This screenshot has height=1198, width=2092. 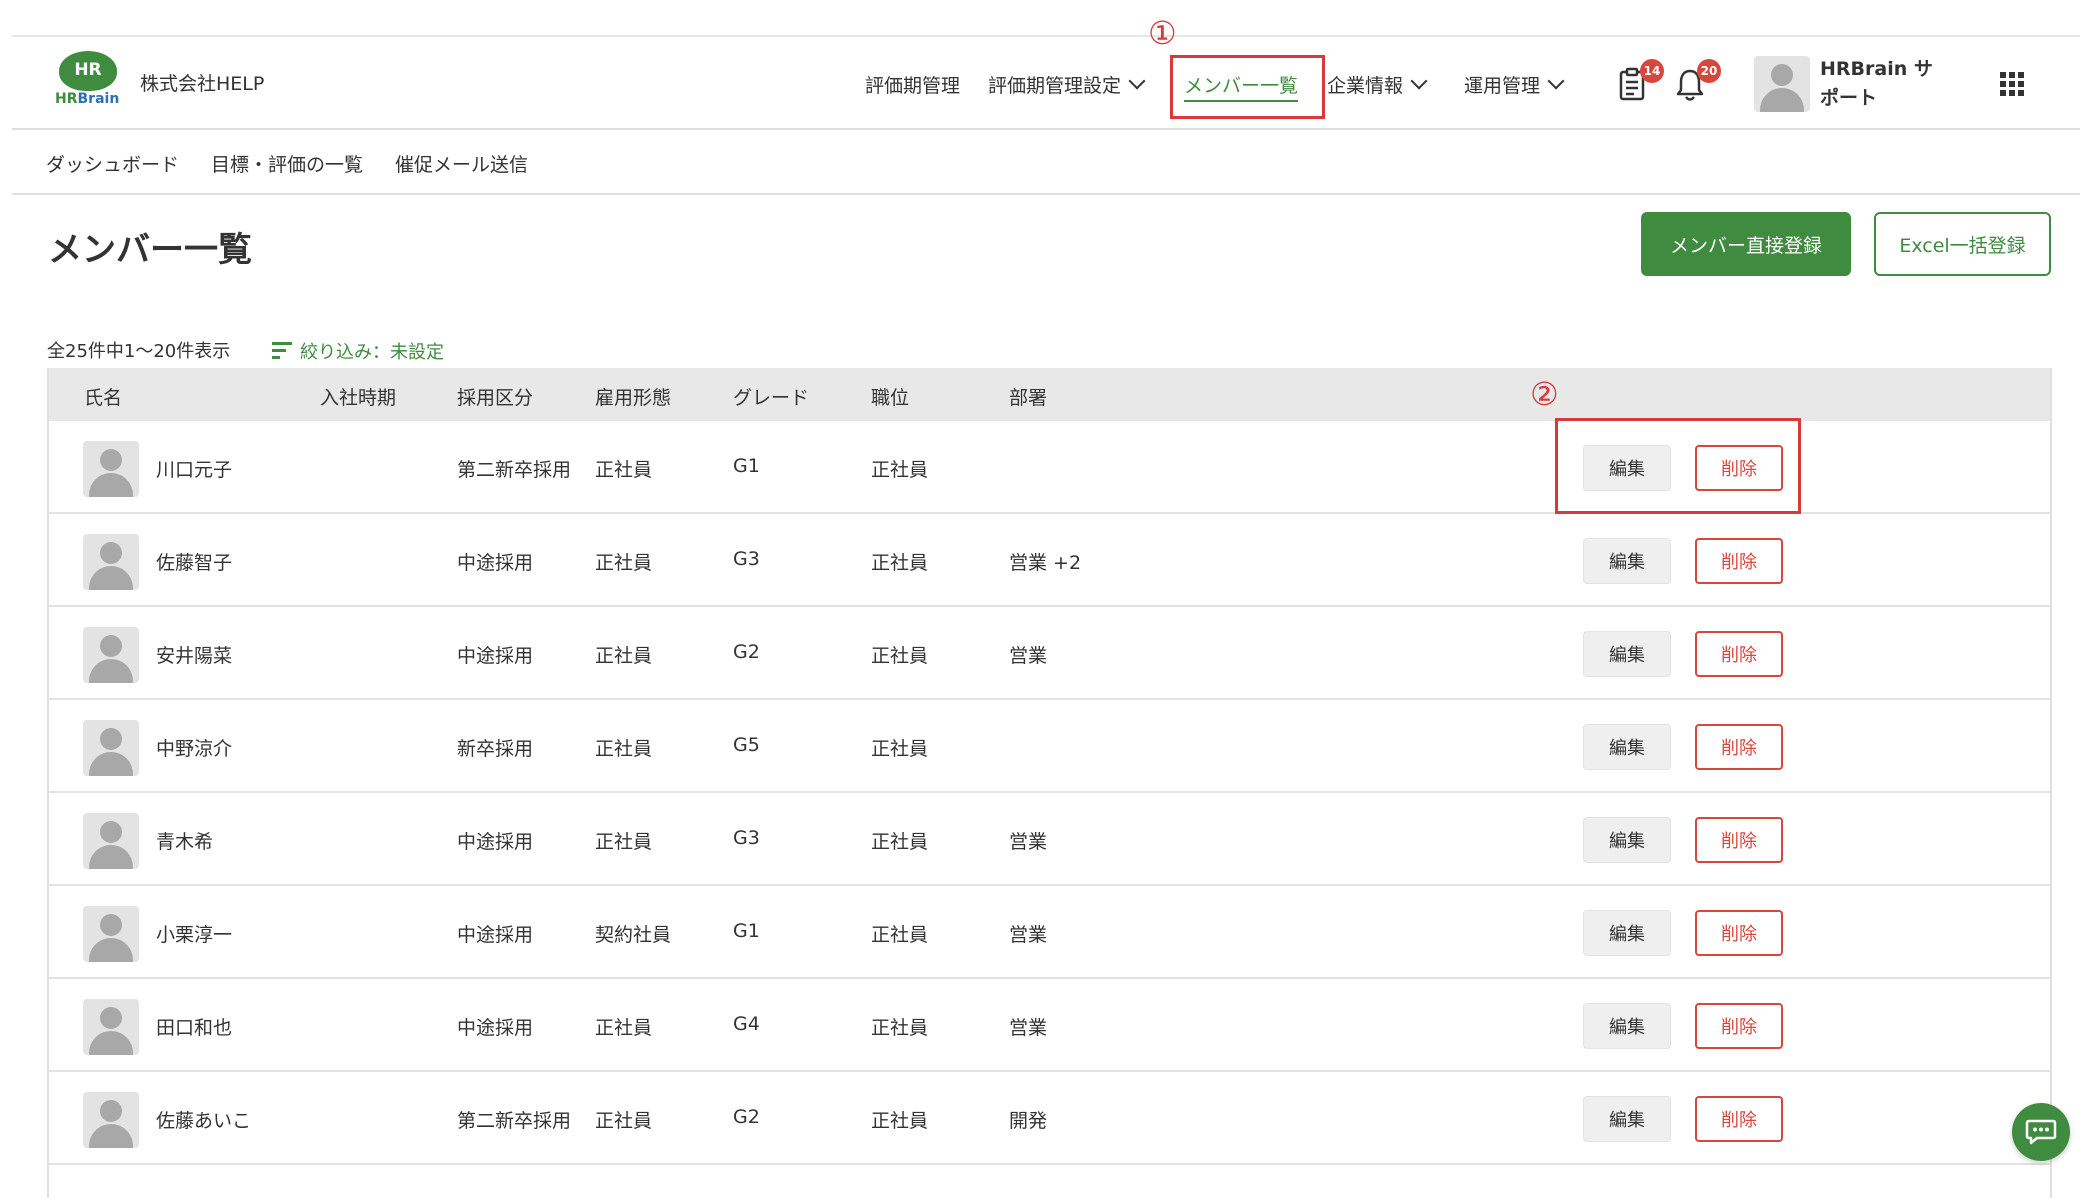 What do you see at coordinates (194, 563) in the screenshot?
I see `cell-name: 佐藤智子` at bounding box center [194, 563].